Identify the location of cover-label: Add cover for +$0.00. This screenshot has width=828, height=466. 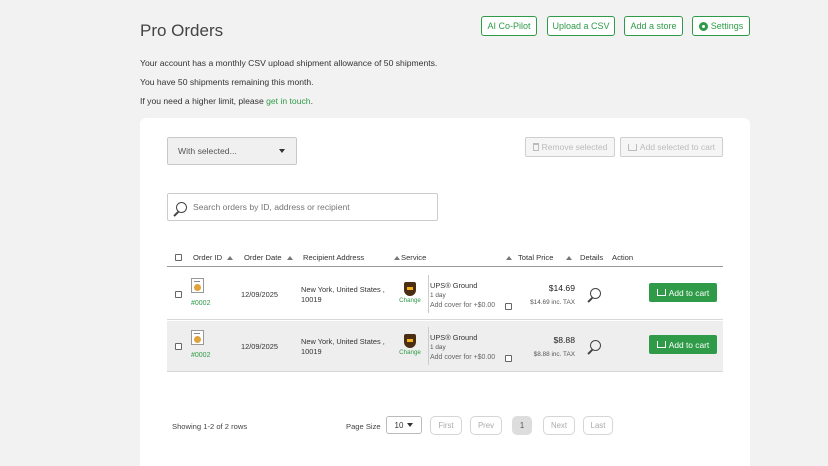
(463, 357).